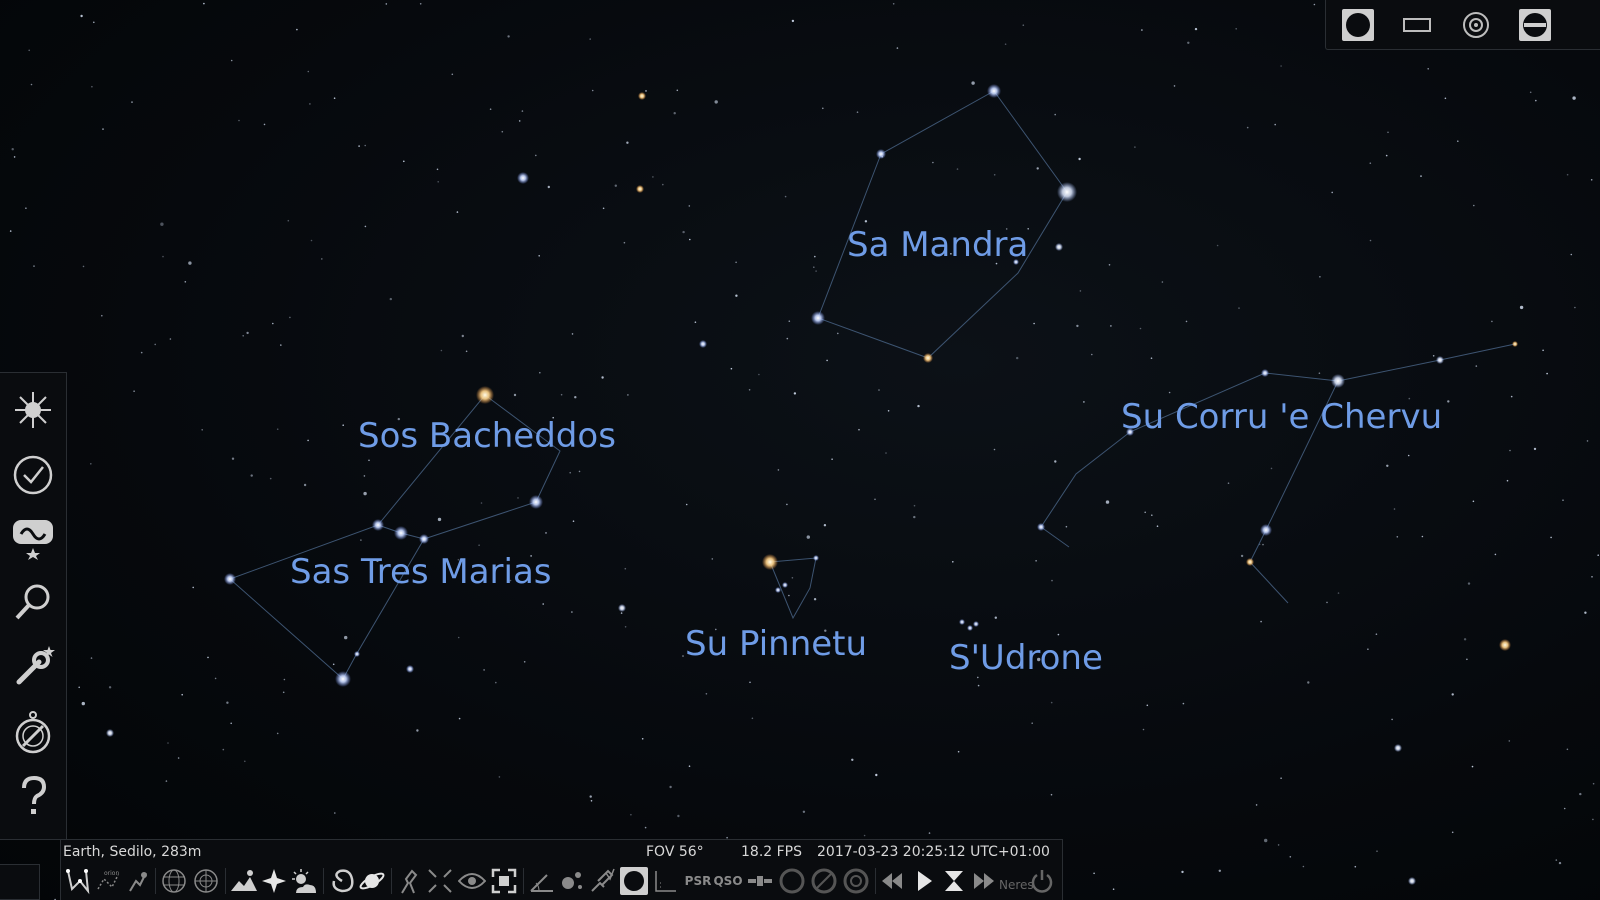 Image resolution: width=1600 pixels, height=900 pixels. Describe the element at coordinates (78, 881) in the screenshot. I see `constellation-lines-button` at that location.